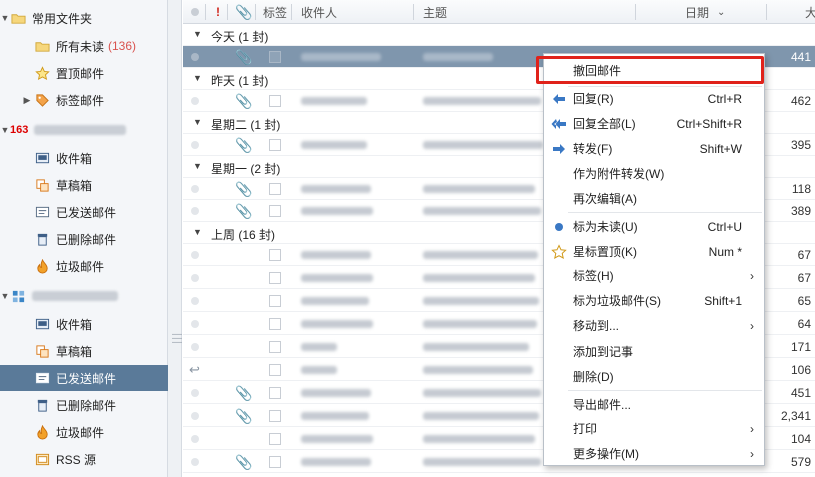  Describe the element at coordinates (654, 300) in the screenshot. I see `menu-item-mark-spam: 标为垃圾邮件(S) Shift+1` at that location.